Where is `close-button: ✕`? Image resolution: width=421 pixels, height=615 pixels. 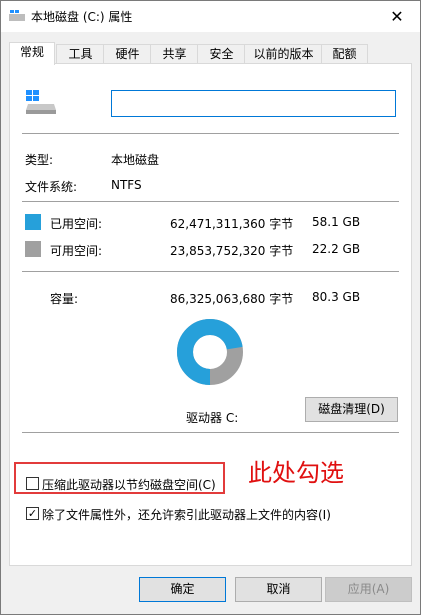 close-button: ✕ is located at coordinates (397, 16).